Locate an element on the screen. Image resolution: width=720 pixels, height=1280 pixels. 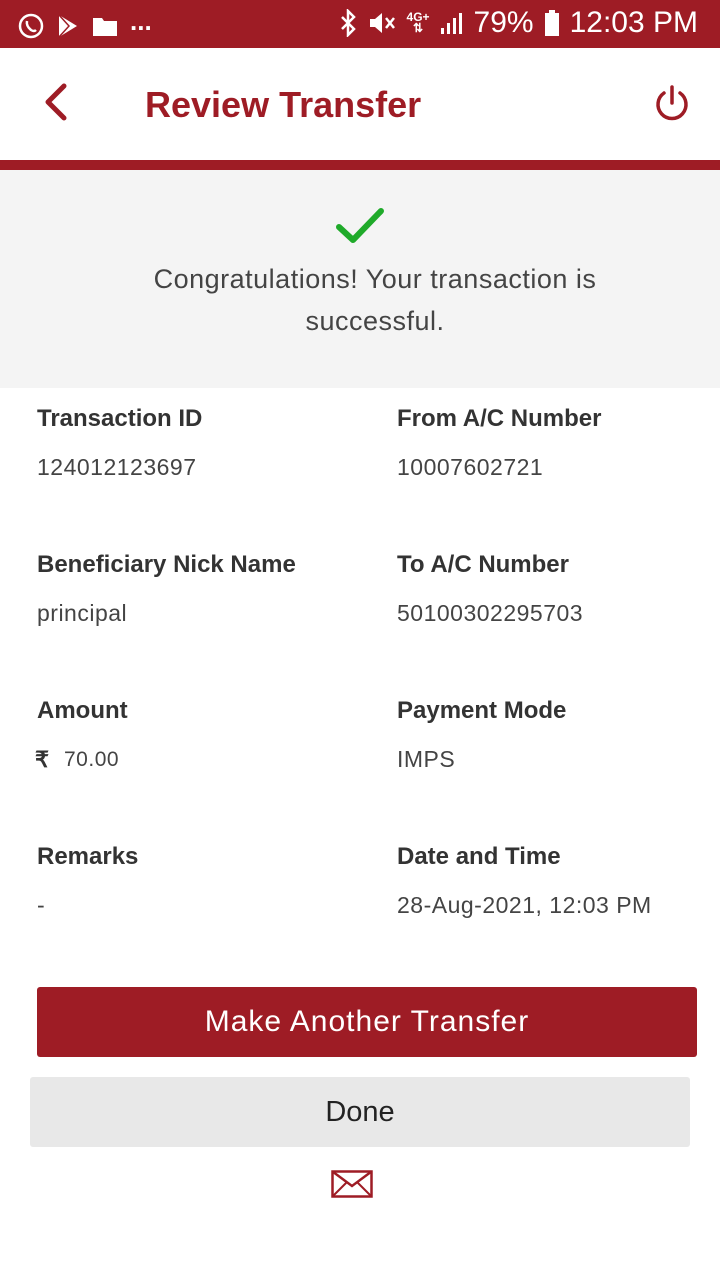
page-title: Review Transfer is located at coordinates (283, 104).